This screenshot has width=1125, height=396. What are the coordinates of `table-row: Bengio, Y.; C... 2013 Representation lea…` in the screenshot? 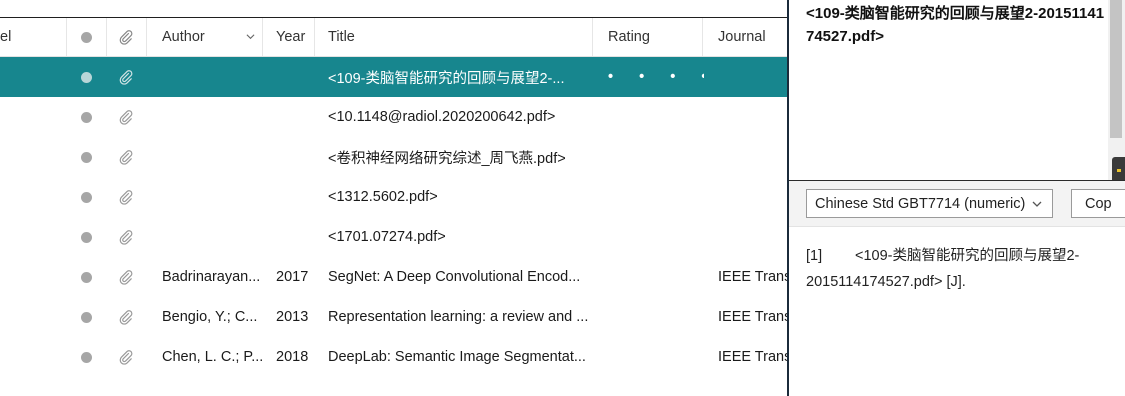 It's located at (393, 317).